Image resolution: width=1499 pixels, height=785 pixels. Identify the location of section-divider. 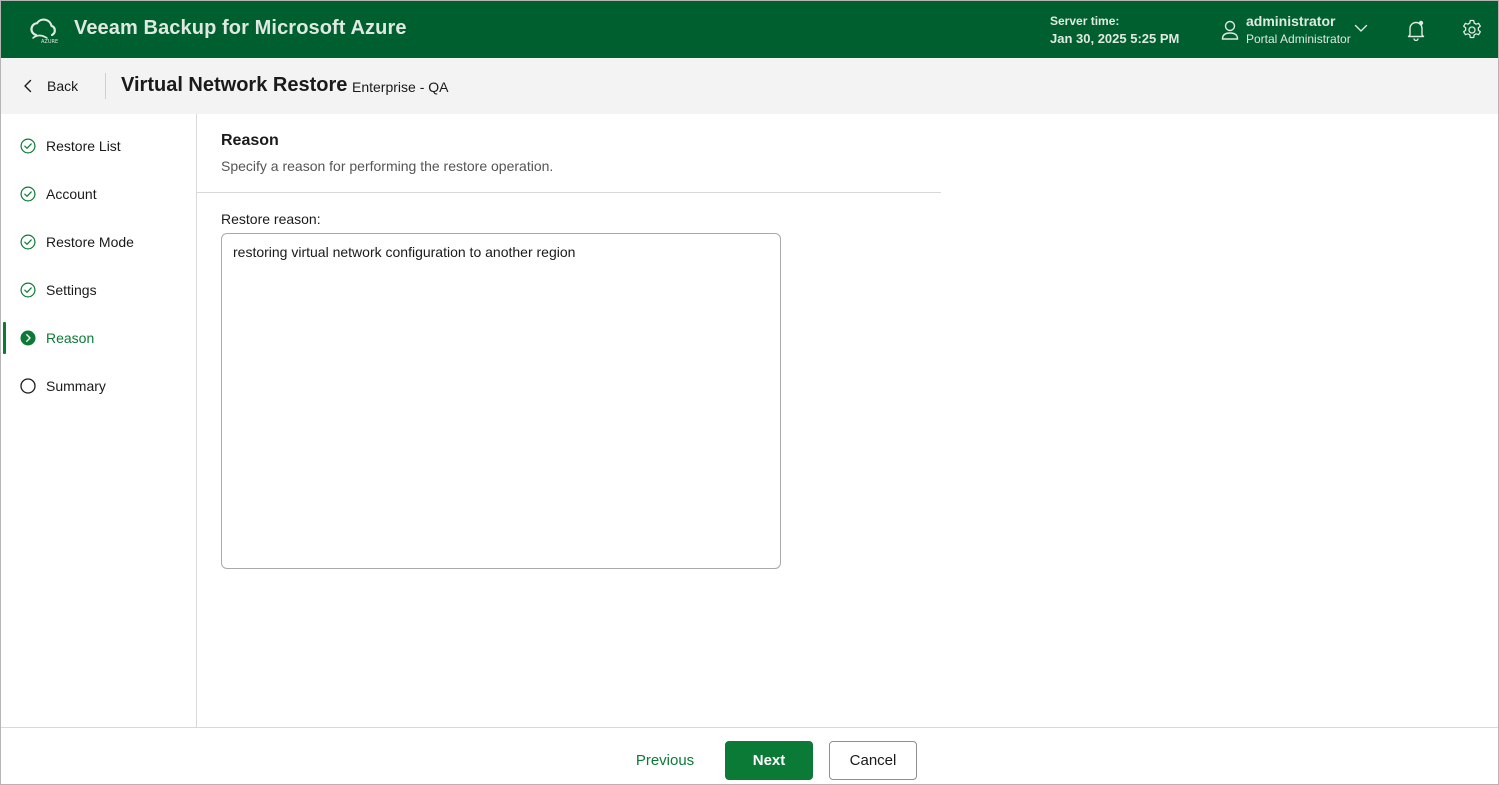
(569, 192).